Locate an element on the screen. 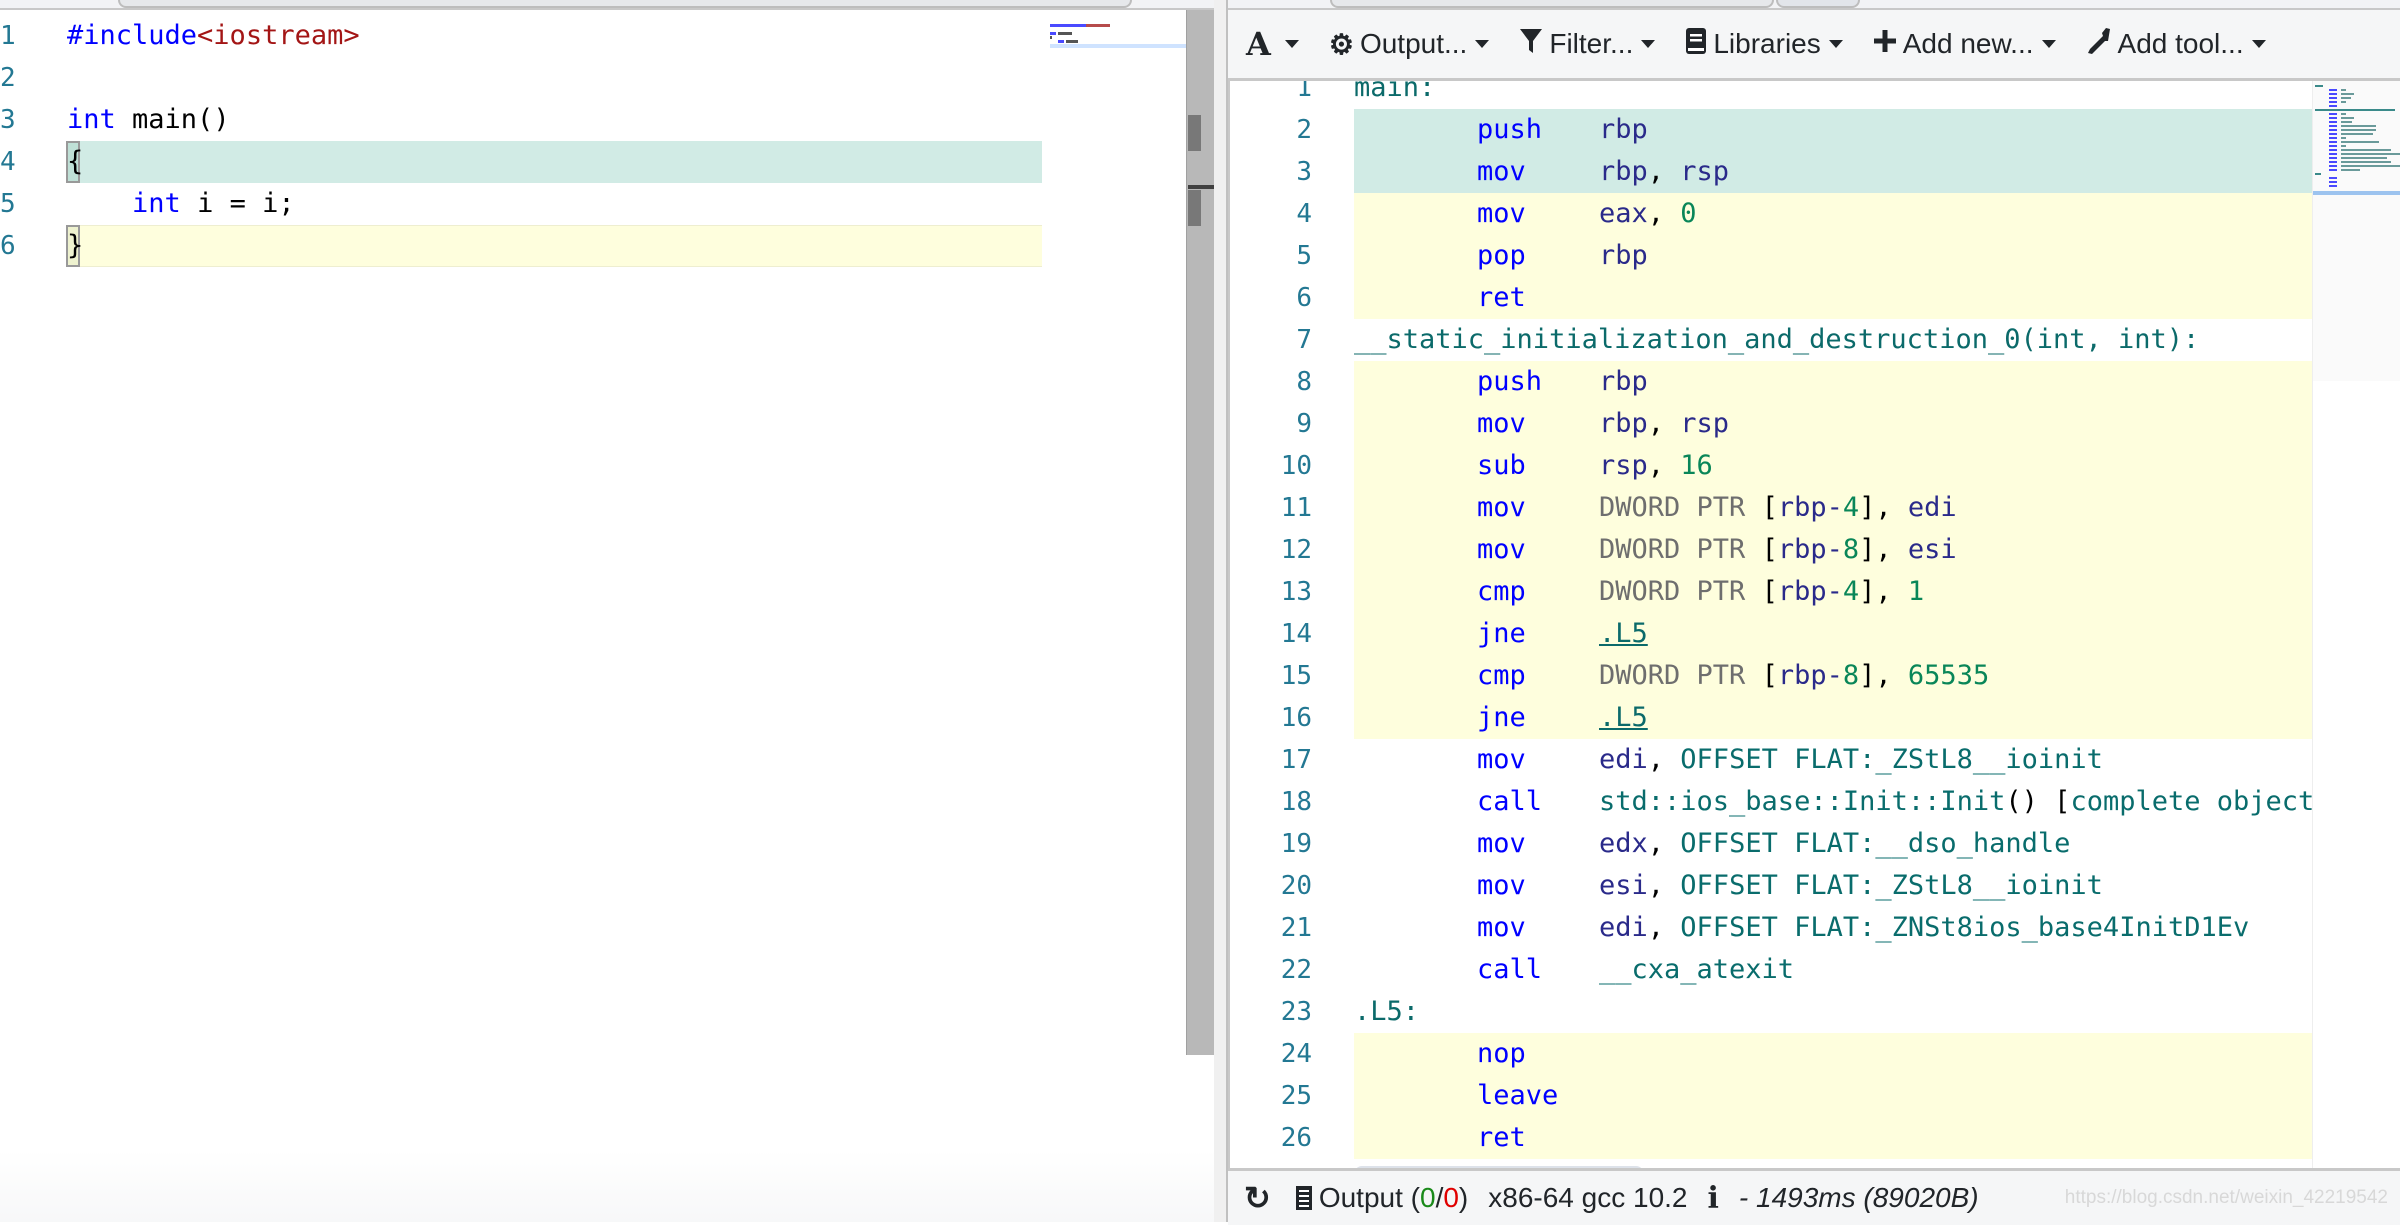 This screenshot has width=2400, height=1225. asm-line: 15 cmp DWORD PTR [rbp-8], 65535 is located at coordinates (1771, 676).